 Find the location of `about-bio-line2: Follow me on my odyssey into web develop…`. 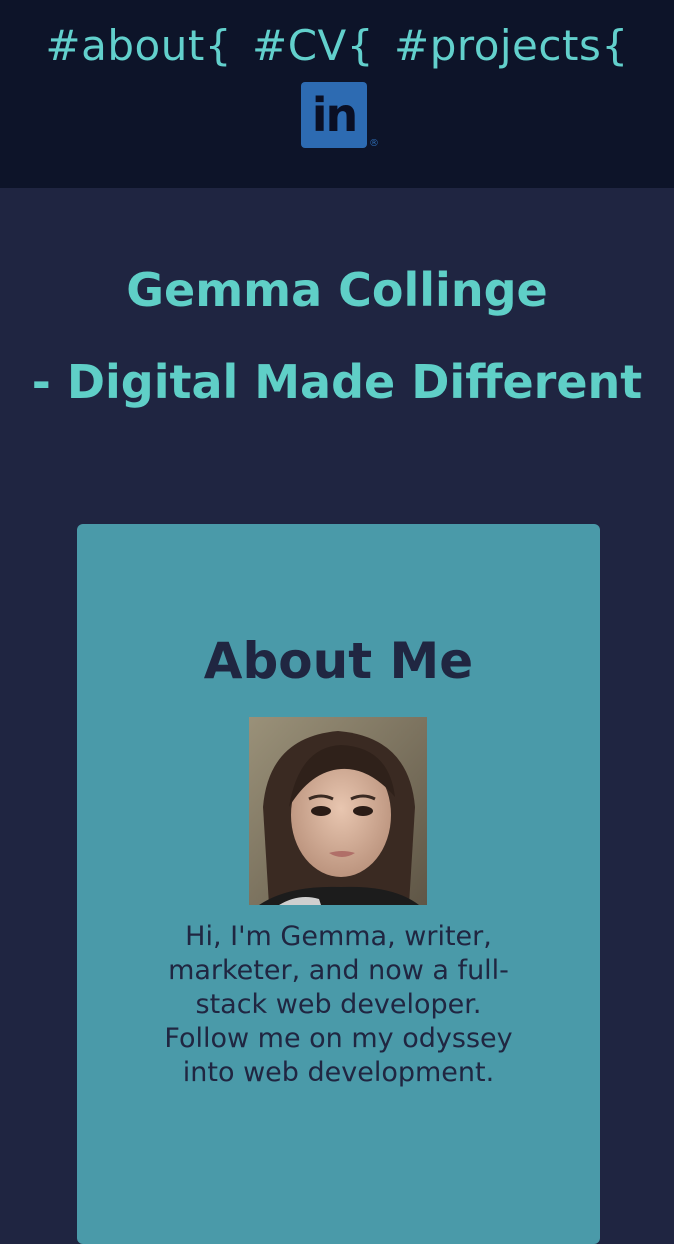

about-bio-line2: Follow me on my odyssey into web develop… is located at coordinates (338, 1055).